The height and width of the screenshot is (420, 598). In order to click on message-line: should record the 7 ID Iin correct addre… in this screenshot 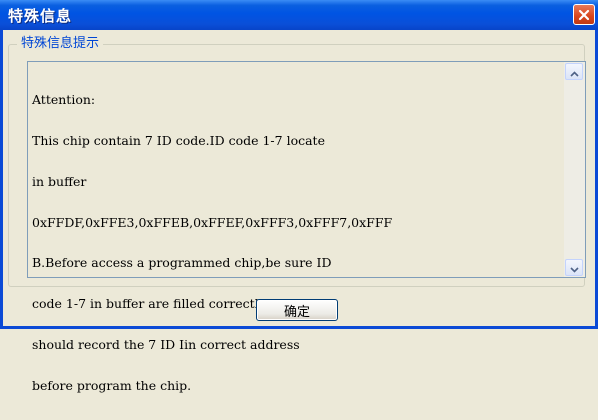, I will do `click(166, 344)`.